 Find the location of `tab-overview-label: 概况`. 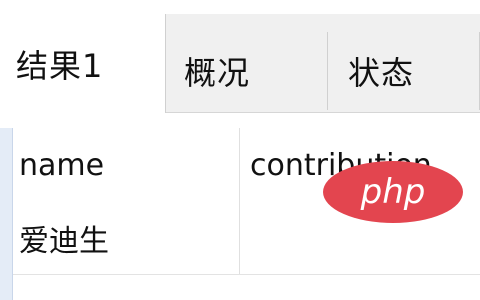

tab-overview-label: 概况 is located at coordinates (217, 73).